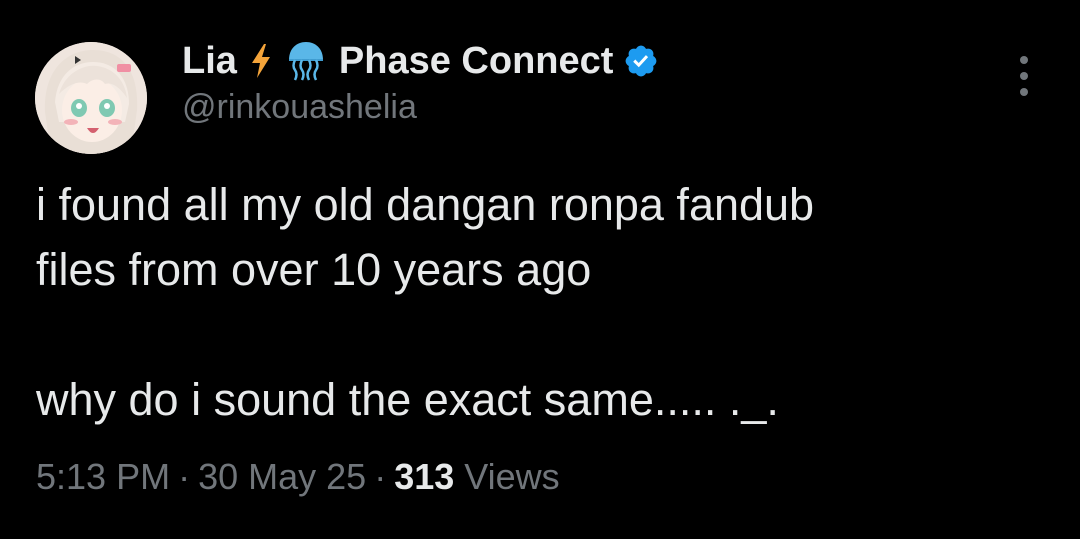 The width and height of the screenshot is (1080, 539). What do you see at coordinates (541, 334) in the screenshot?
I see `paragraph-break` at bounding box center [541, 334].